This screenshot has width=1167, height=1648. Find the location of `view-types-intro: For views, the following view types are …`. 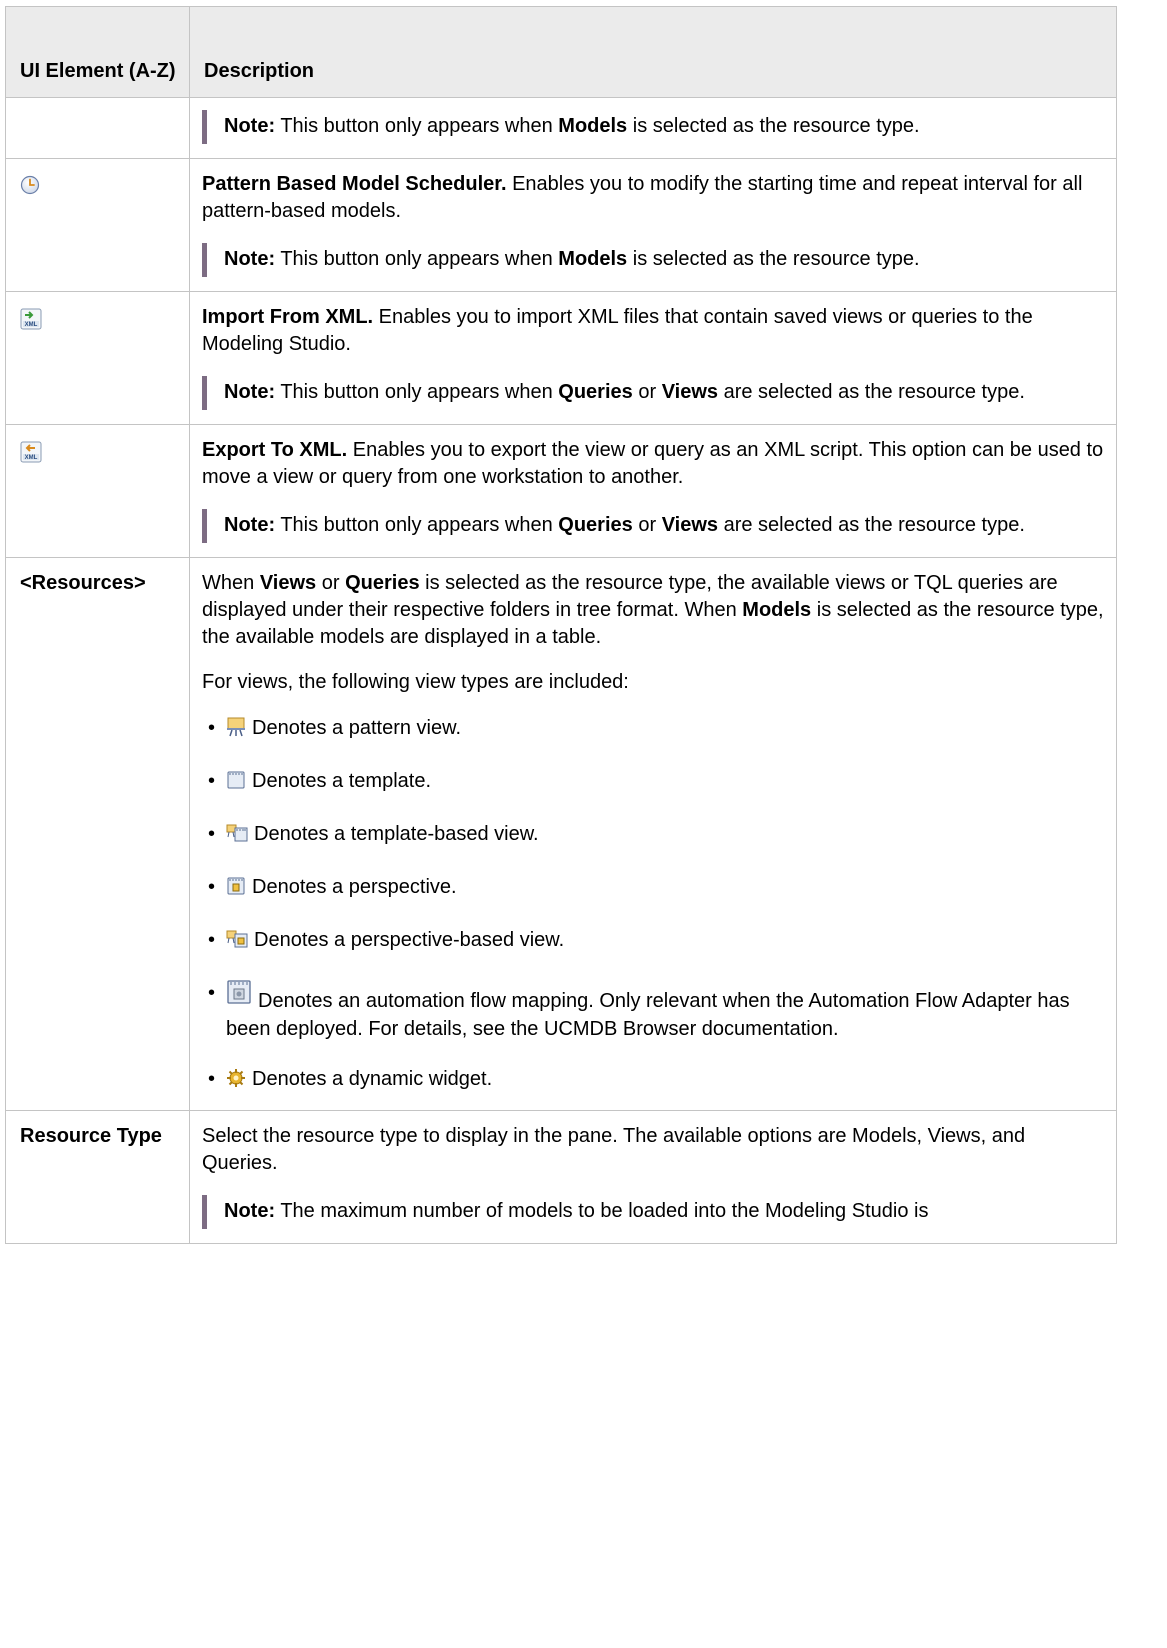

view-types-intro: For views, the following view types are … is located at coordinates (415, 682).